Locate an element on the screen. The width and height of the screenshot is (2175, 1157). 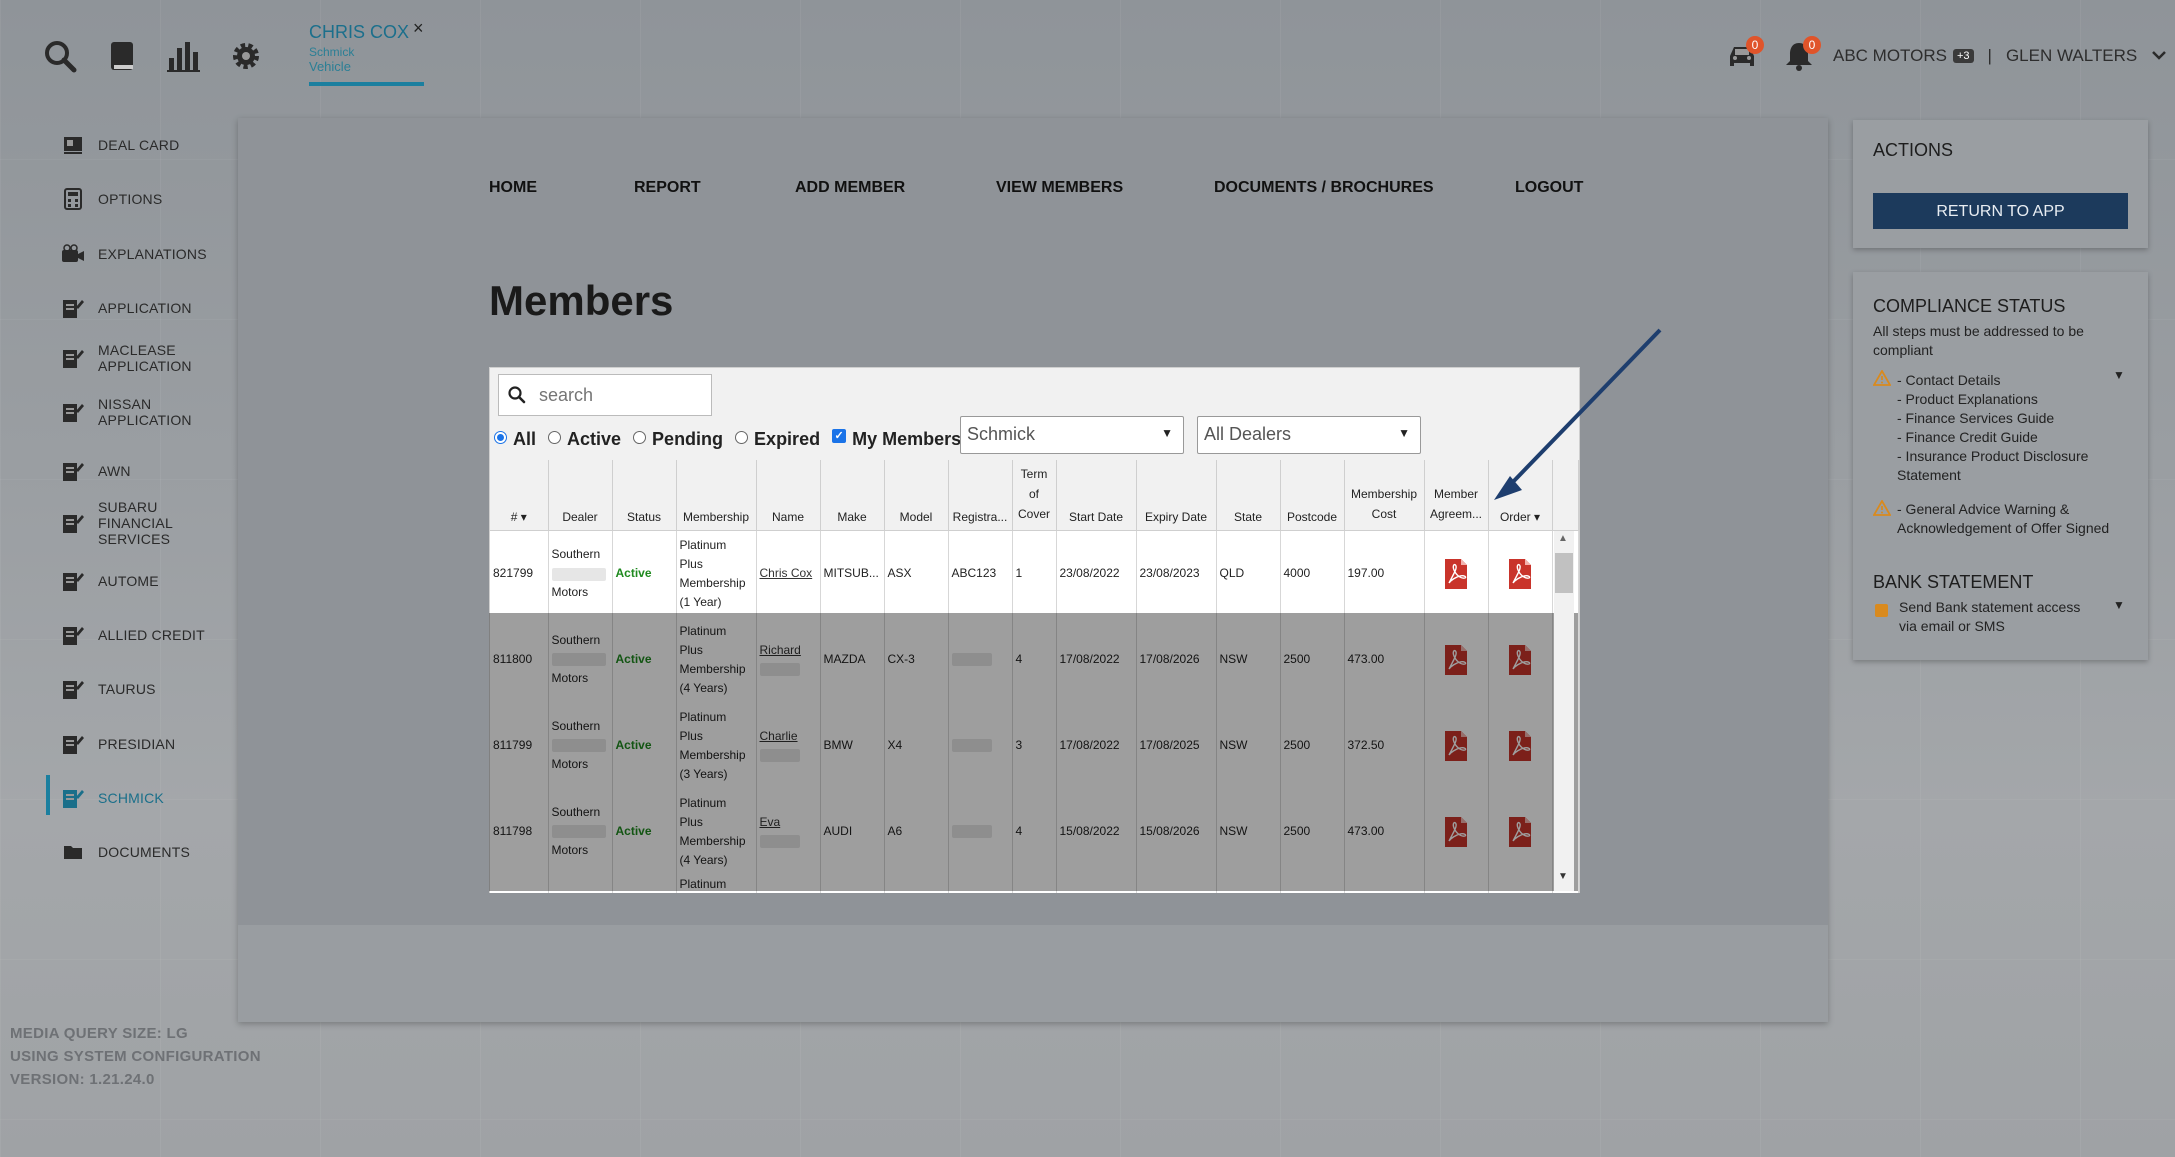
scroll-up-icon: ▲ is located at coordinates (1563, 538).